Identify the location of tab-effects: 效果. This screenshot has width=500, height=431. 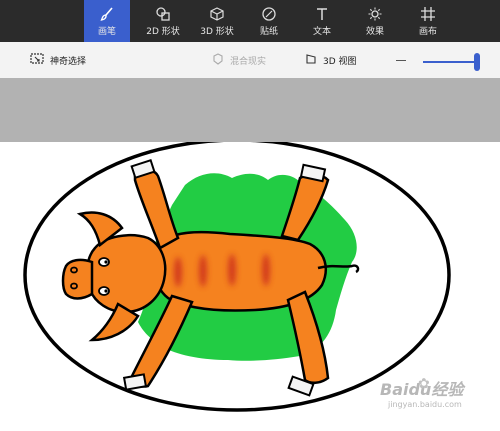
(375, 21).